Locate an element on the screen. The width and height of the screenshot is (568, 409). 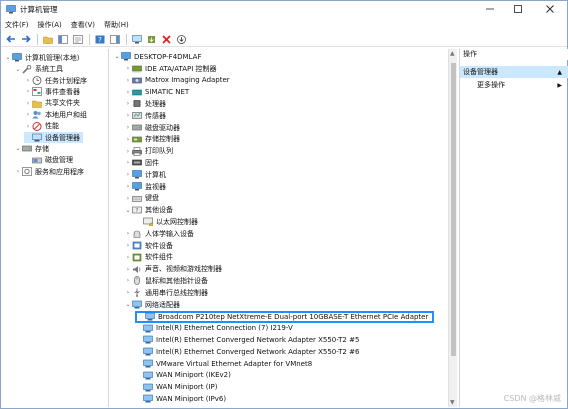
console-tree-item: › 事件查看器 is located at coordinates (53, 92).